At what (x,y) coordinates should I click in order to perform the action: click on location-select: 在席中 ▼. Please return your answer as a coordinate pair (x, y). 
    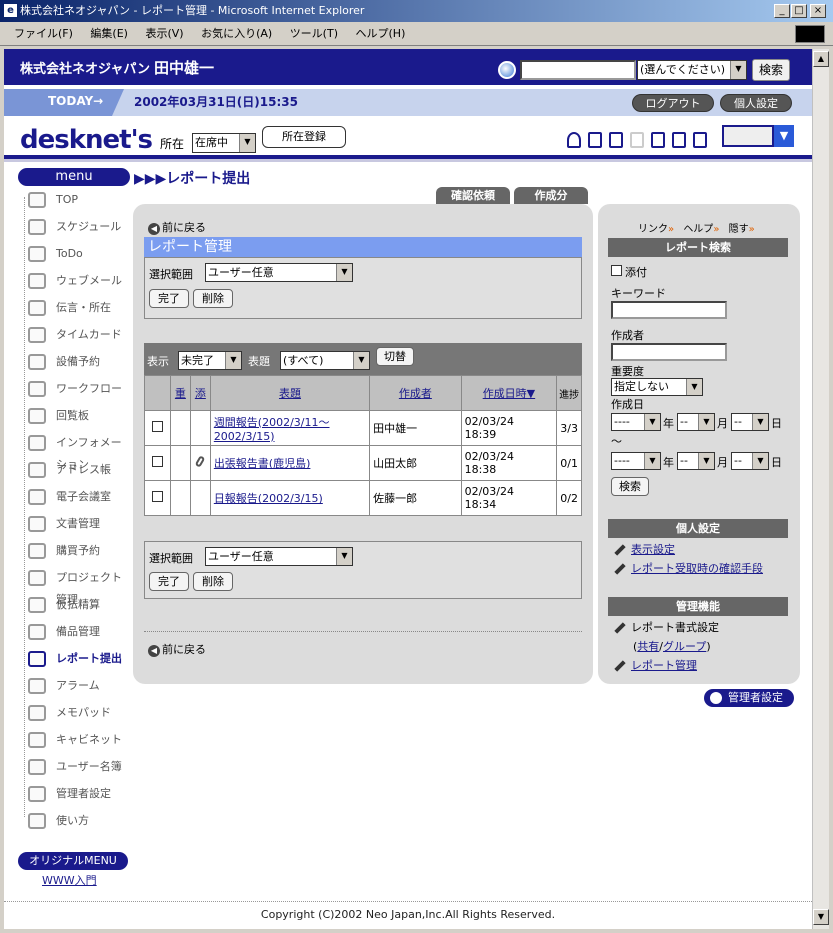
    Looking at the image, I should click on (224, 143).